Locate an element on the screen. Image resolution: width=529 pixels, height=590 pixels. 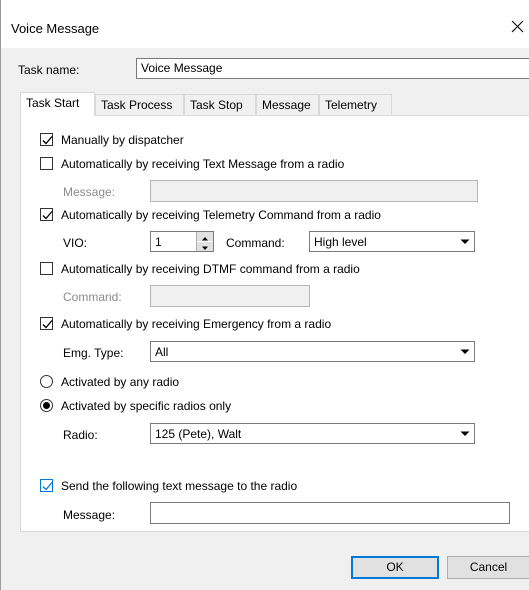
dtmf-command-input is located at coordinates (230, 296).